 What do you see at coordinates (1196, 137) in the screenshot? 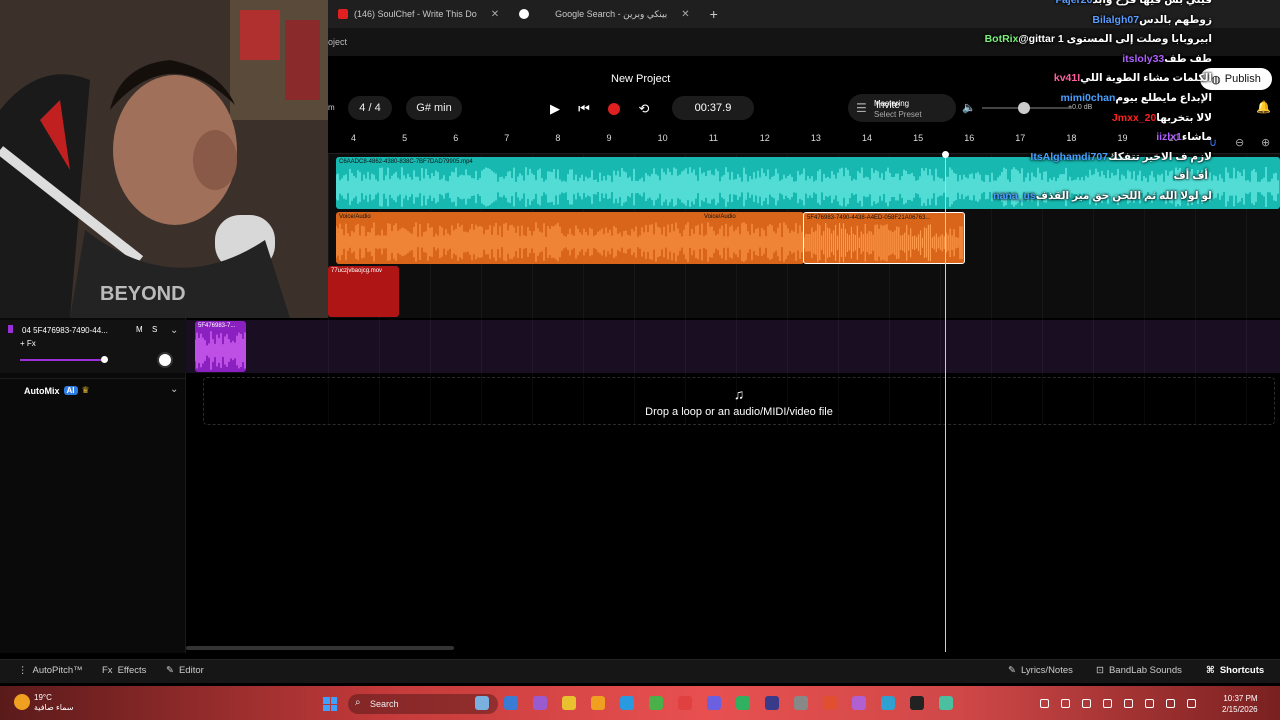
I see `chat-text: ماشاء` at bounding box center [1196, 137].